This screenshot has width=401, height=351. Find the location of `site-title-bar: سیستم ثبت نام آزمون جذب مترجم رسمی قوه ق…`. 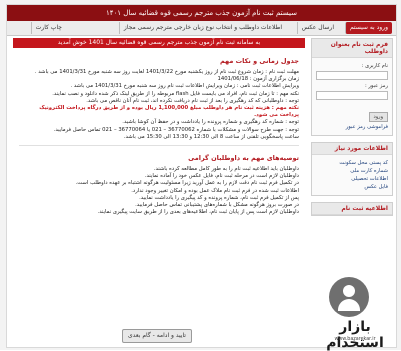

site-title-bar: سیستم ثبت نام آزمون جذب مترجم رسمی قوه ق… is located at coordinates (201, 13).